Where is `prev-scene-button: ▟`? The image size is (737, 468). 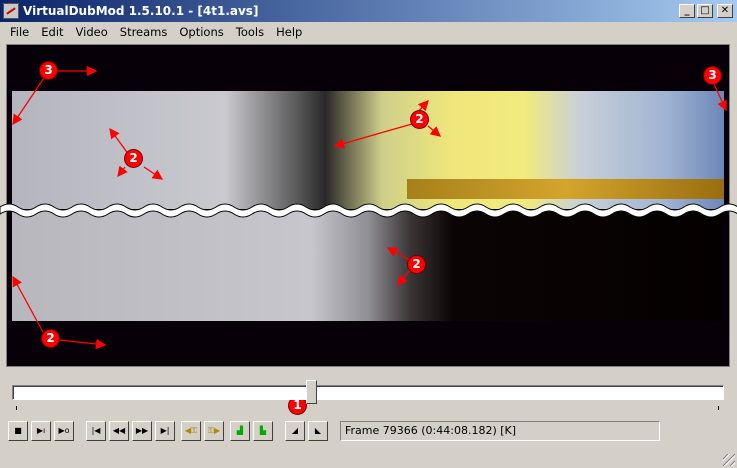 prev-scene-button: ▟ is located at coordinates (240, 431).